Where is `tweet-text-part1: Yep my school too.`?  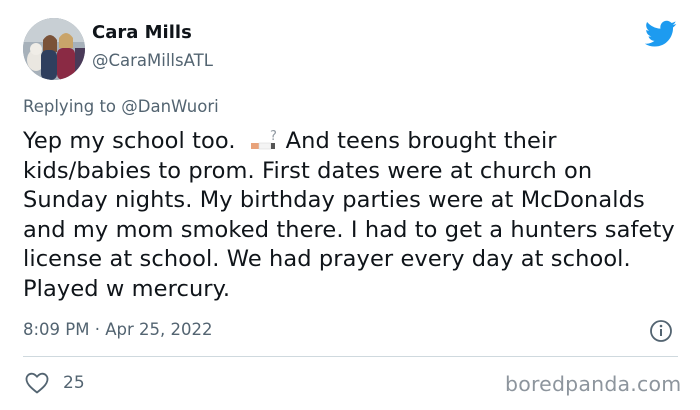
tweet-text-part1: Yep my school too. is located at coordinates (129, 141).